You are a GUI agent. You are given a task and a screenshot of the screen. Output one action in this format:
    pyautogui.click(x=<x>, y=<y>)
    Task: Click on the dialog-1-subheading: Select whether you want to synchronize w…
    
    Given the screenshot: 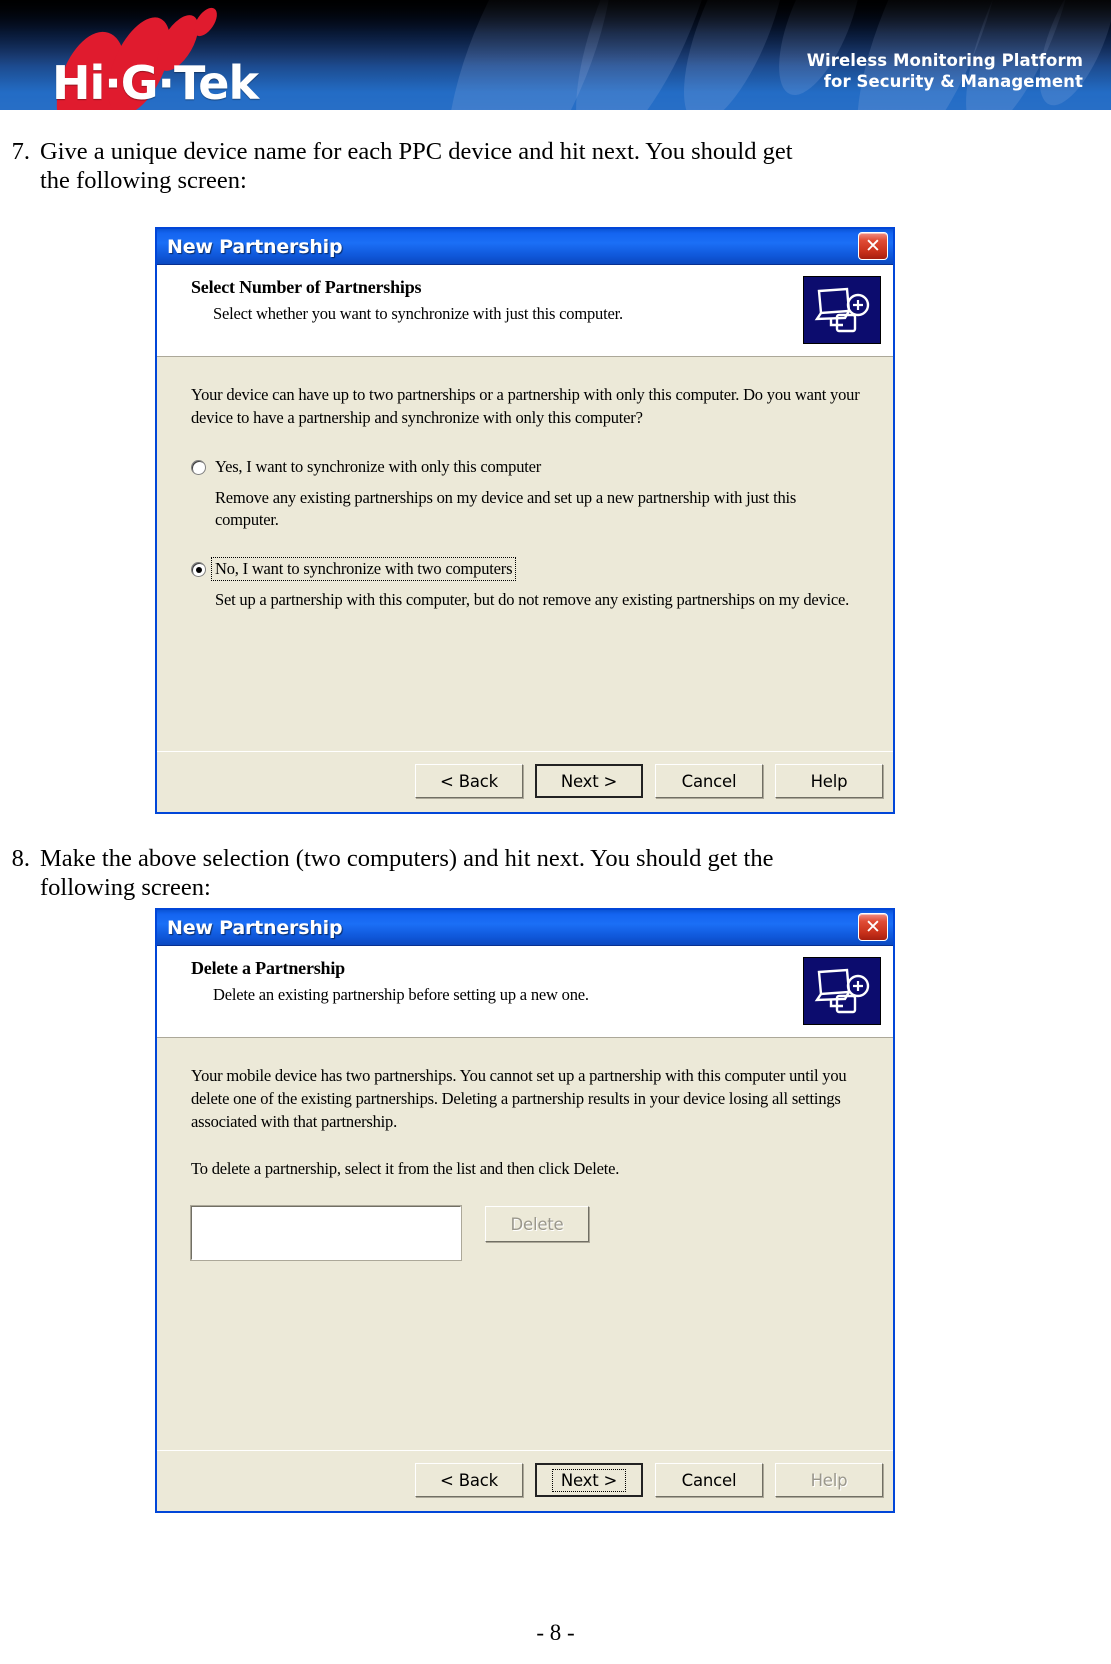 What is the action you would take?
    pyautogui.click(x=418, y=313)
    